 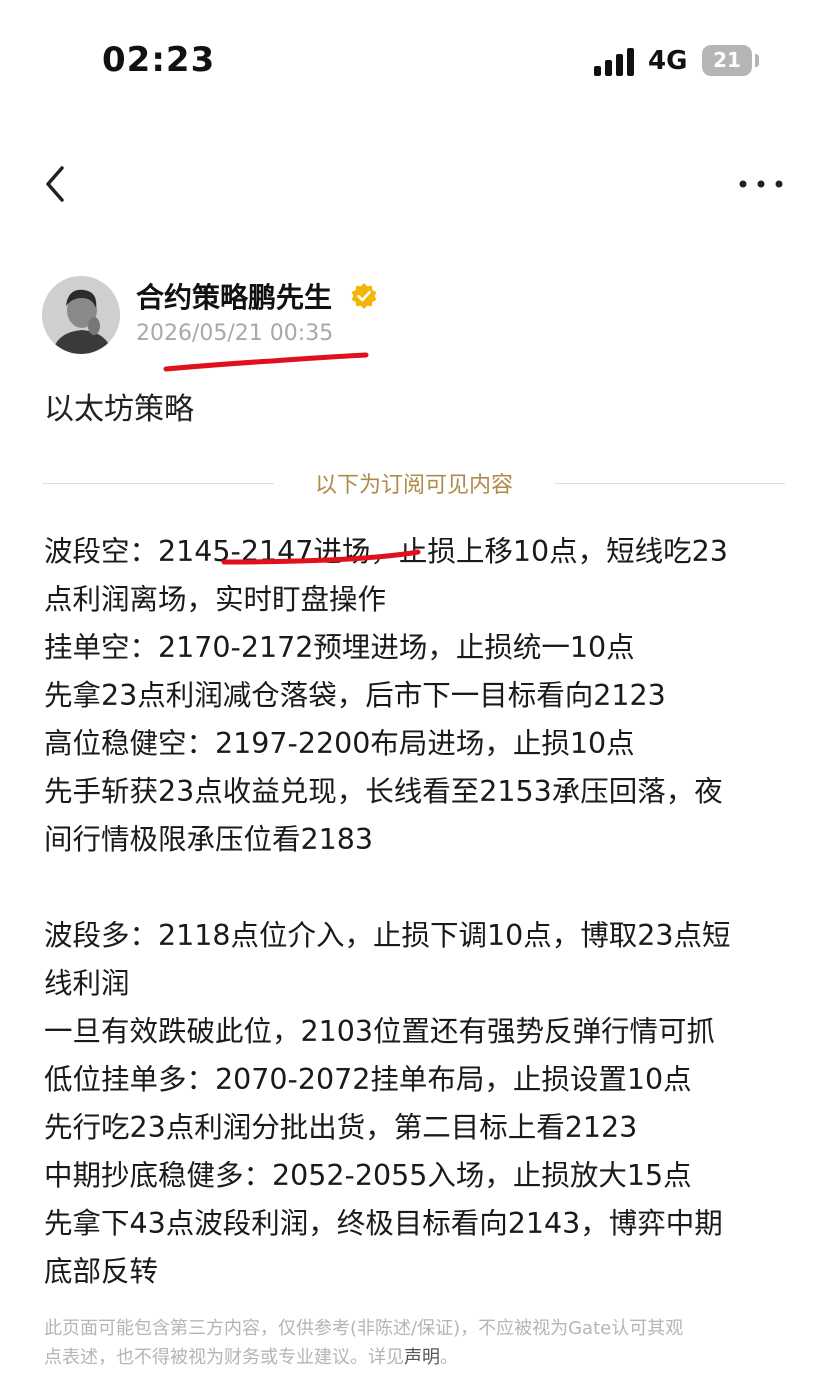 What do you see at coordinates (234, 296) in the screenshot?
I see `author-name: 合约策略鹏先生` at bounding box center [234, 296].